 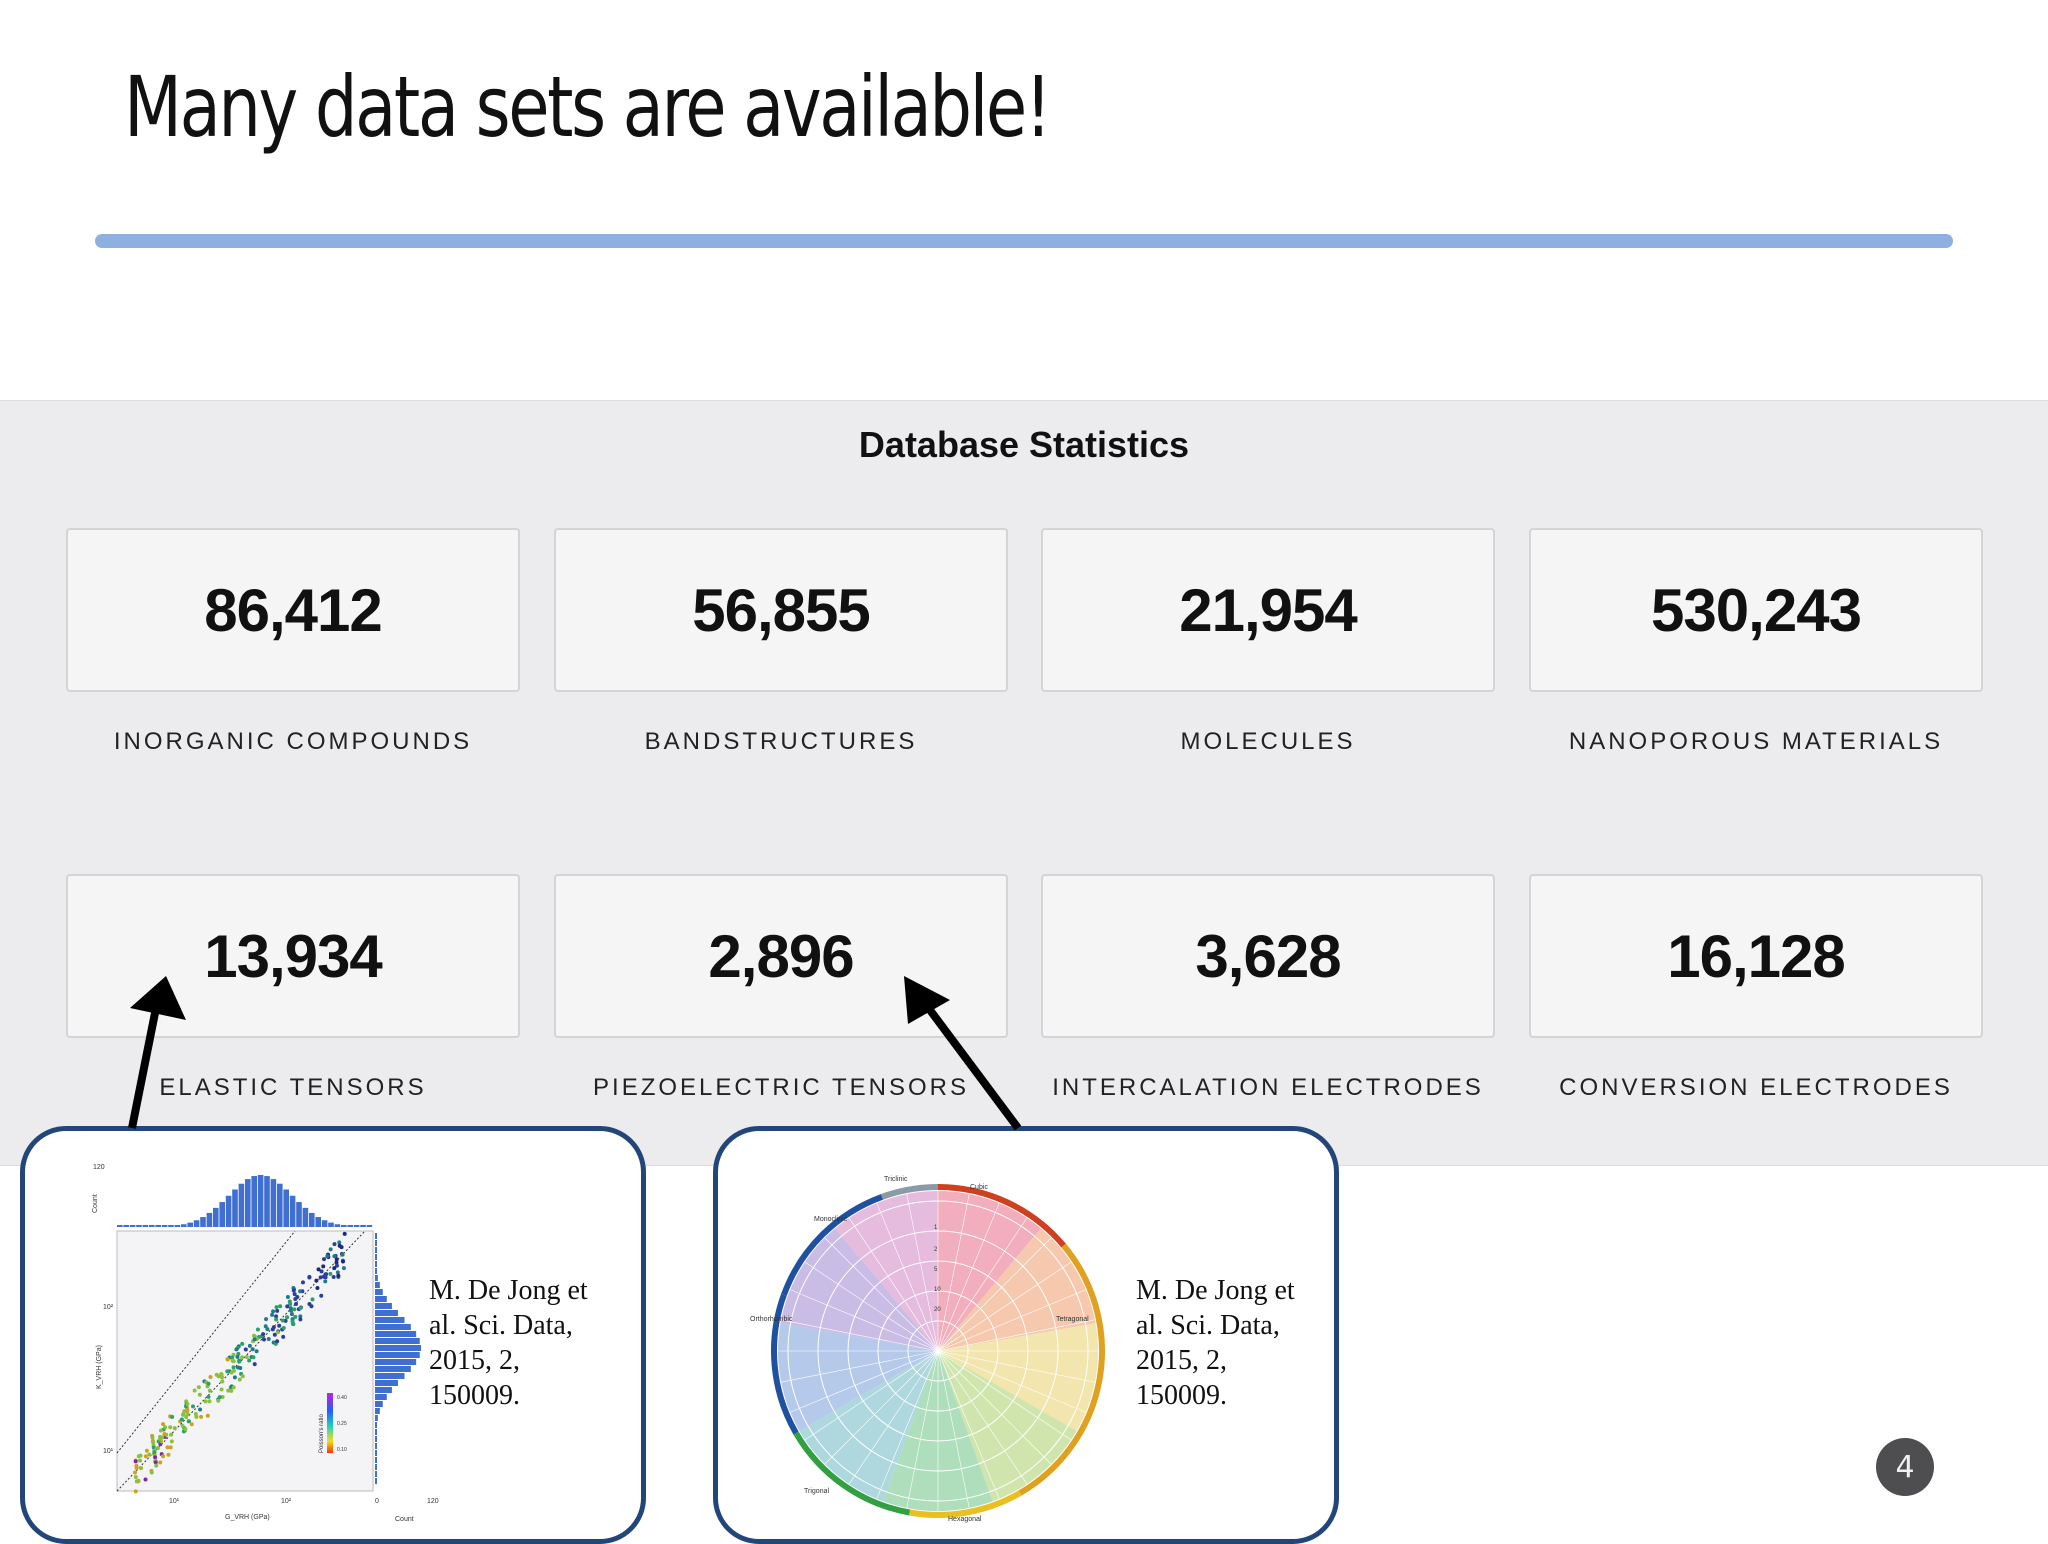 What do you see at coordinates (108, 1307) in the screenshot?
I see `y-tick: 10²` at bounding box center [108, 1307].